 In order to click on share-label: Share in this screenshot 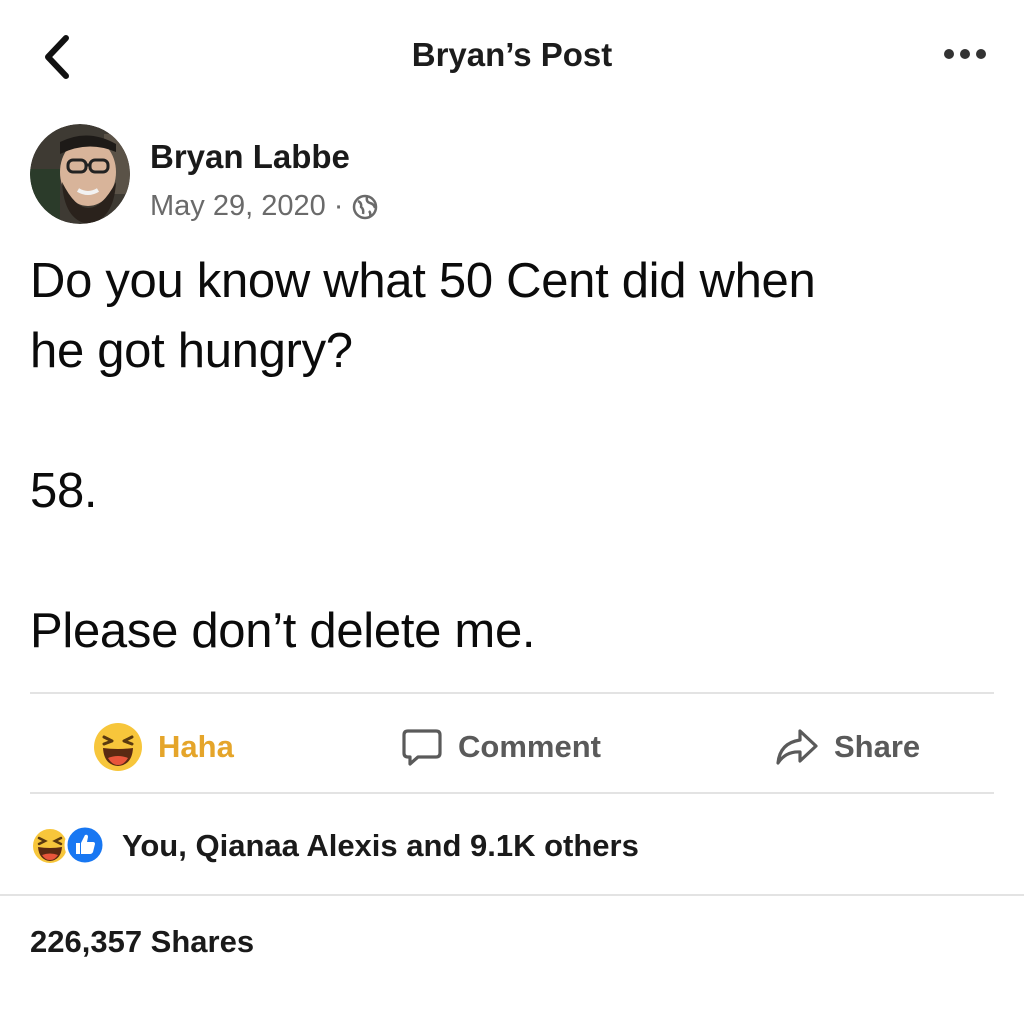, I will do `click(877, 746)`.